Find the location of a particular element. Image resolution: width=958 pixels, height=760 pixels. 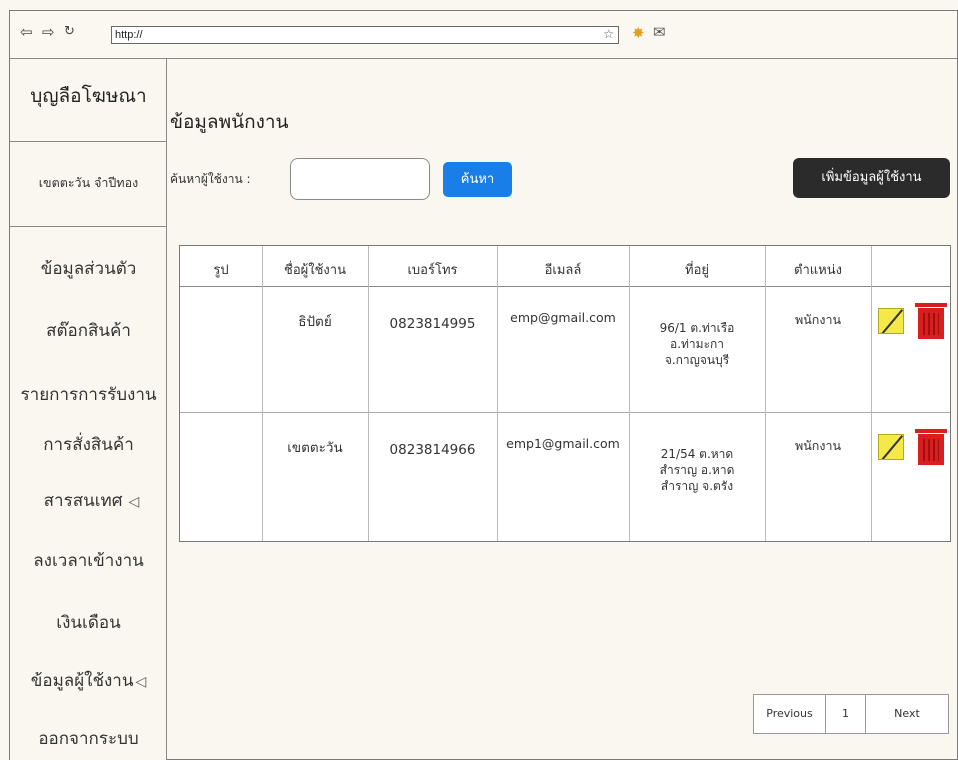

sidebar-item-label: รายการการรับงาน is located at coordinates (88, 395).